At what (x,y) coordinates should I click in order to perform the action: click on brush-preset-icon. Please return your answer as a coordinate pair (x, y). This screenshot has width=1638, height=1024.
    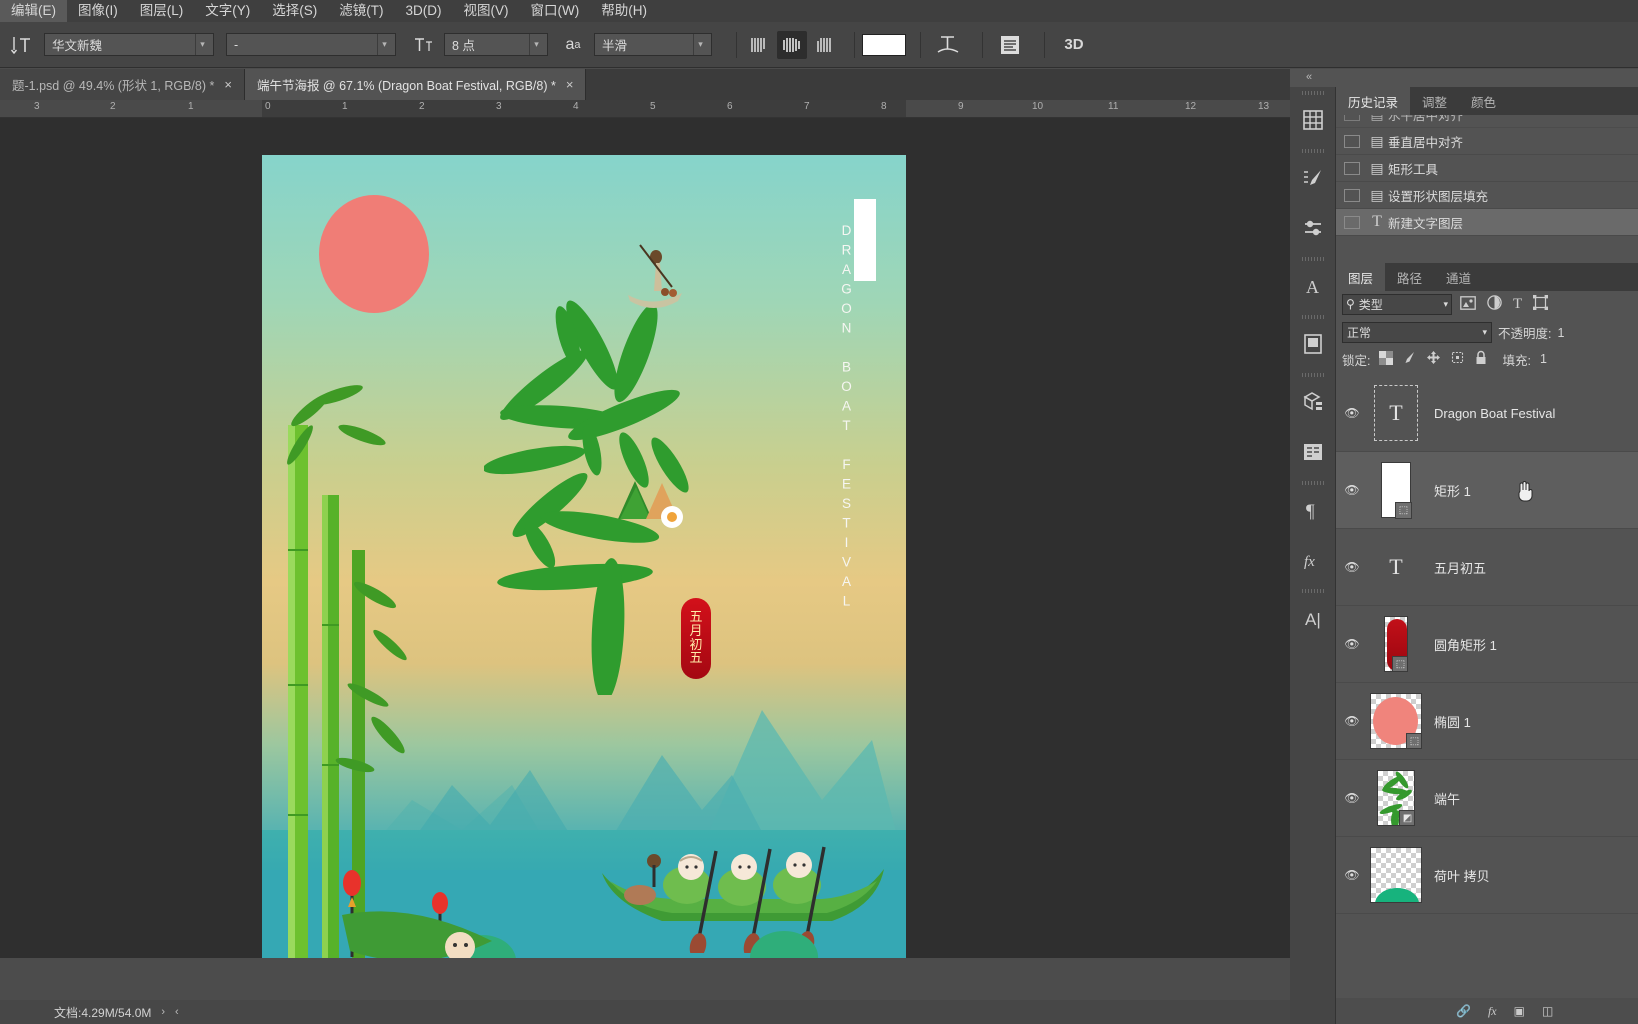
    Looking at the image, I should click on (1313, 178).